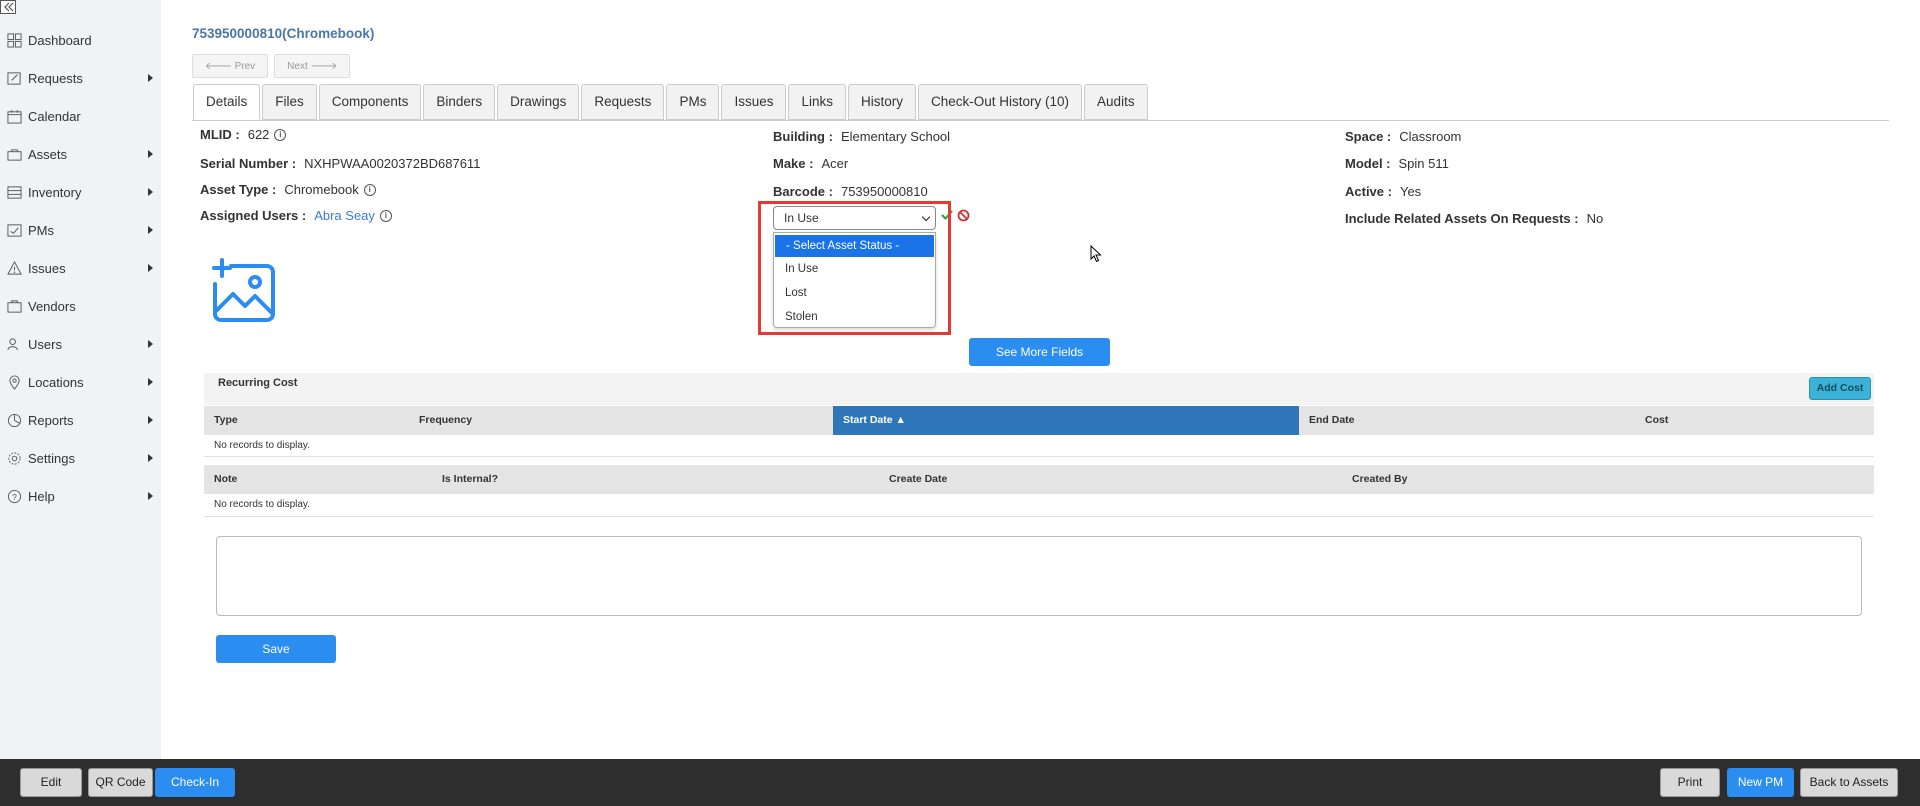 Image resolution: width=1920 pixels, height=806 pixels. I want to click on barcode-field: Barcode : 753950000810, so click(850, 191).